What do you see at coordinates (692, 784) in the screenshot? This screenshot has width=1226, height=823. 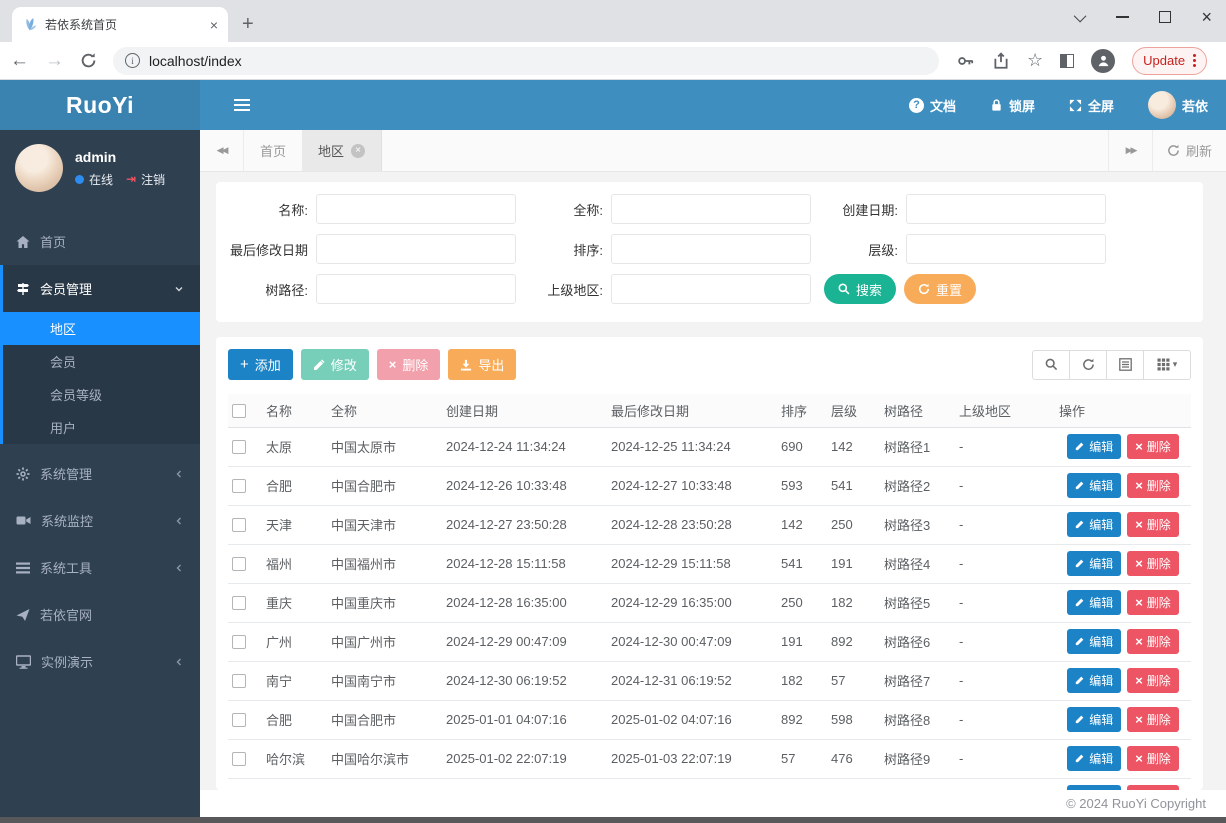 I see `cell-modified` at bounding box center [692, 784].